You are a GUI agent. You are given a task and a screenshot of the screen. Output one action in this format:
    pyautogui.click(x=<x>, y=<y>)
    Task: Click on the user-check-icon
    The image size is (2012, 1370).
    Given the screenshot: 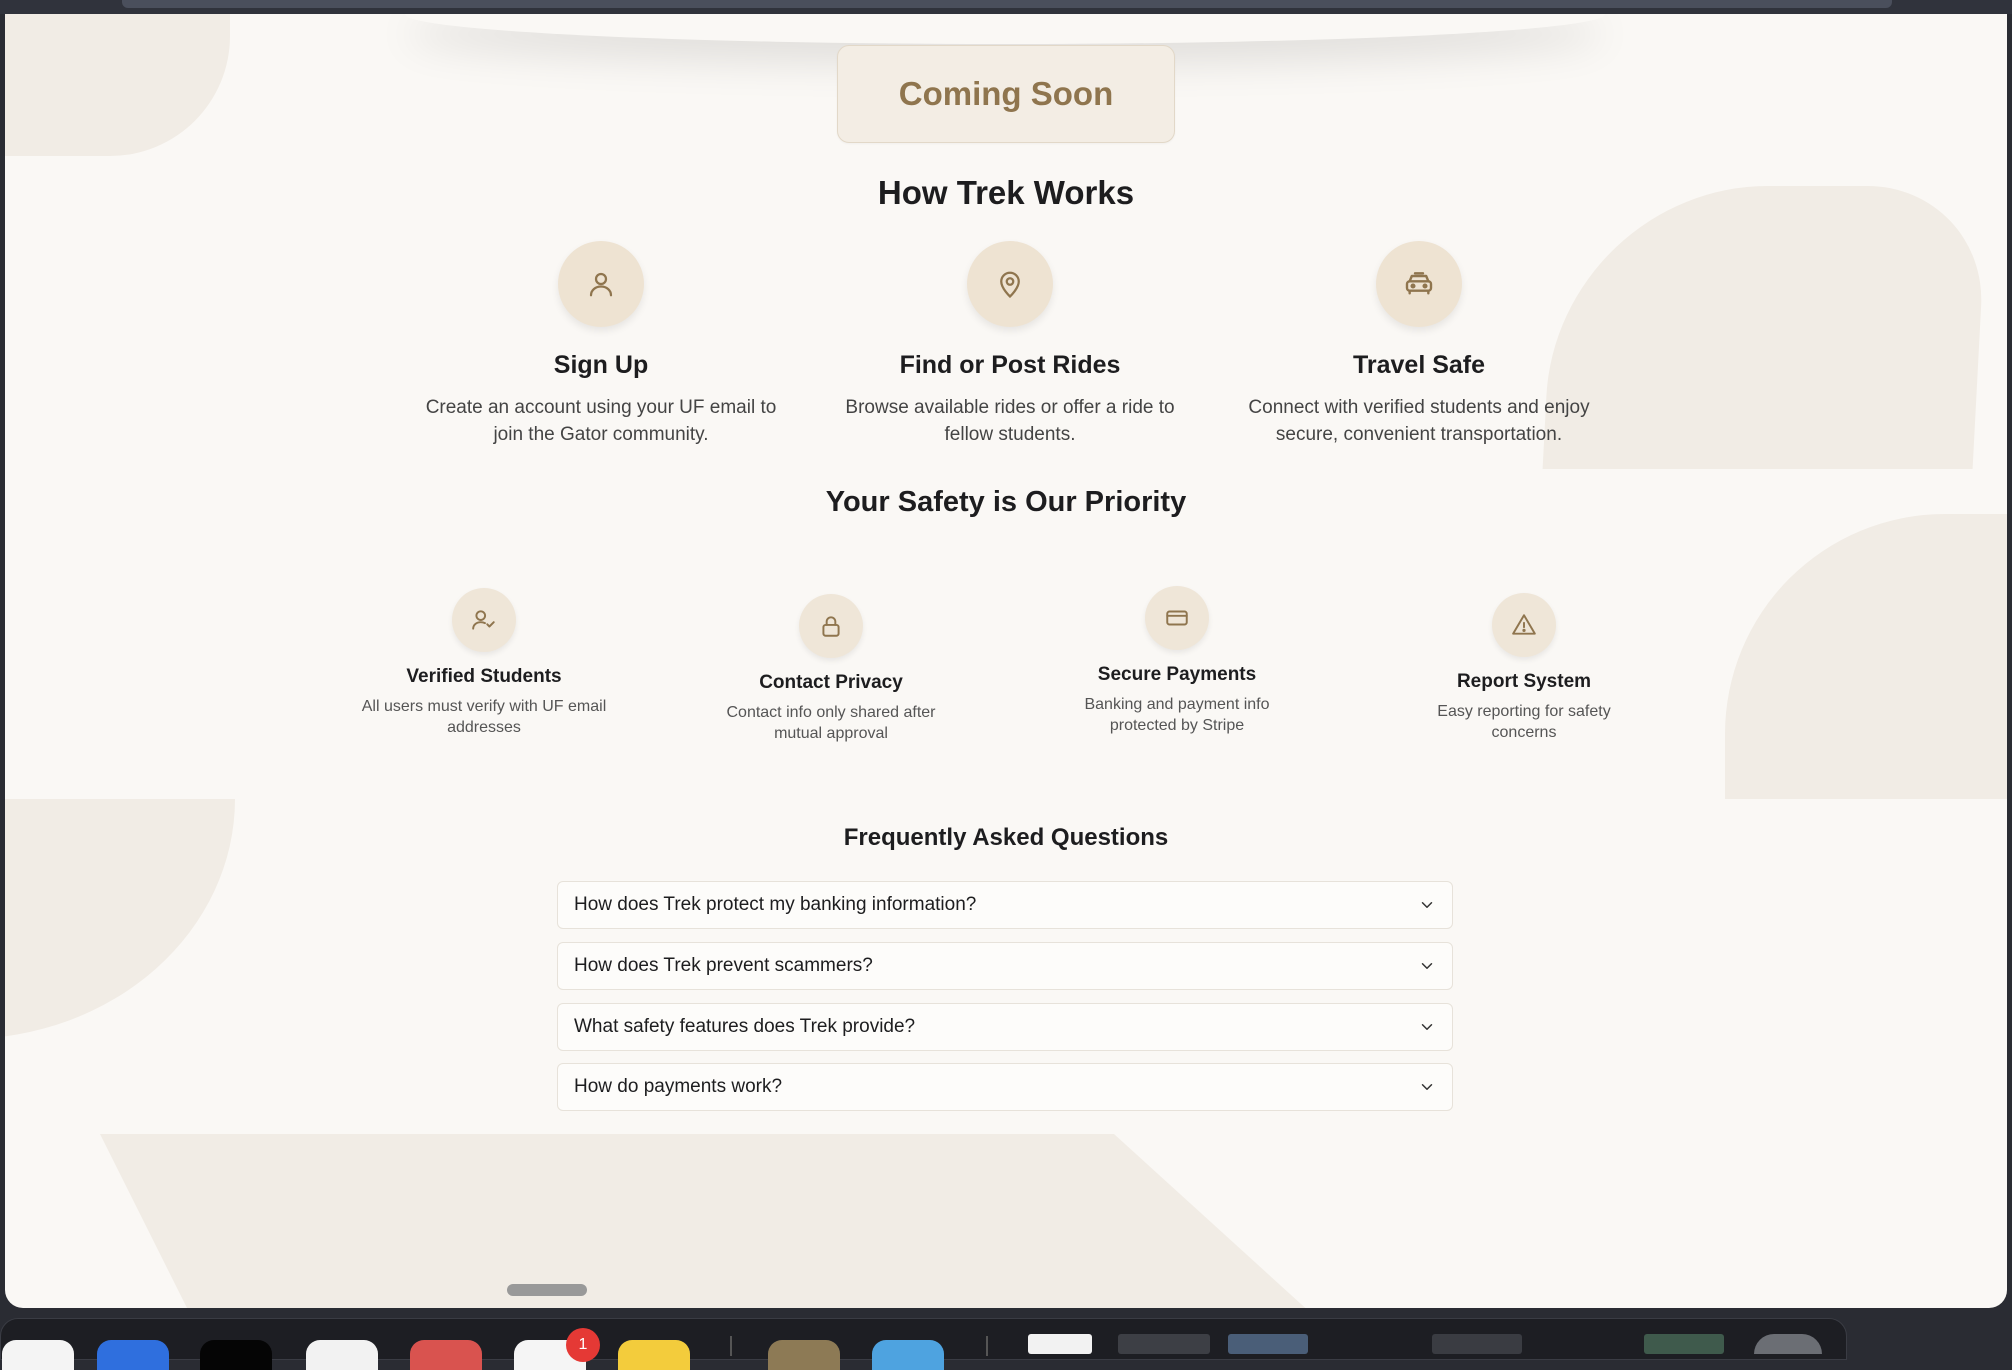 What is the action you would take?
    pyautogui.click(x=484, y=620)
    